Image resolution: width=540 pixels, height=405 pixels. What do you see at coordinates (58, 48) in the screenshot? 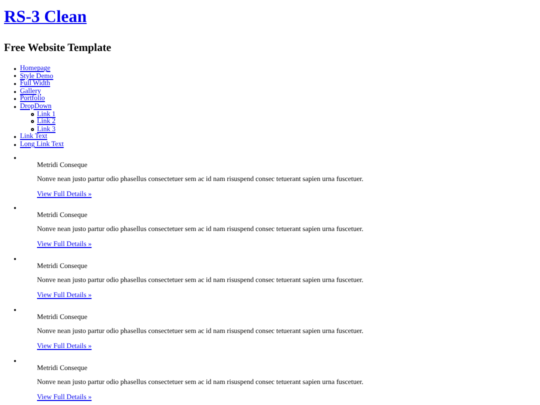
I see `tagline: Free Website Template` at bounding box center [58, 48].